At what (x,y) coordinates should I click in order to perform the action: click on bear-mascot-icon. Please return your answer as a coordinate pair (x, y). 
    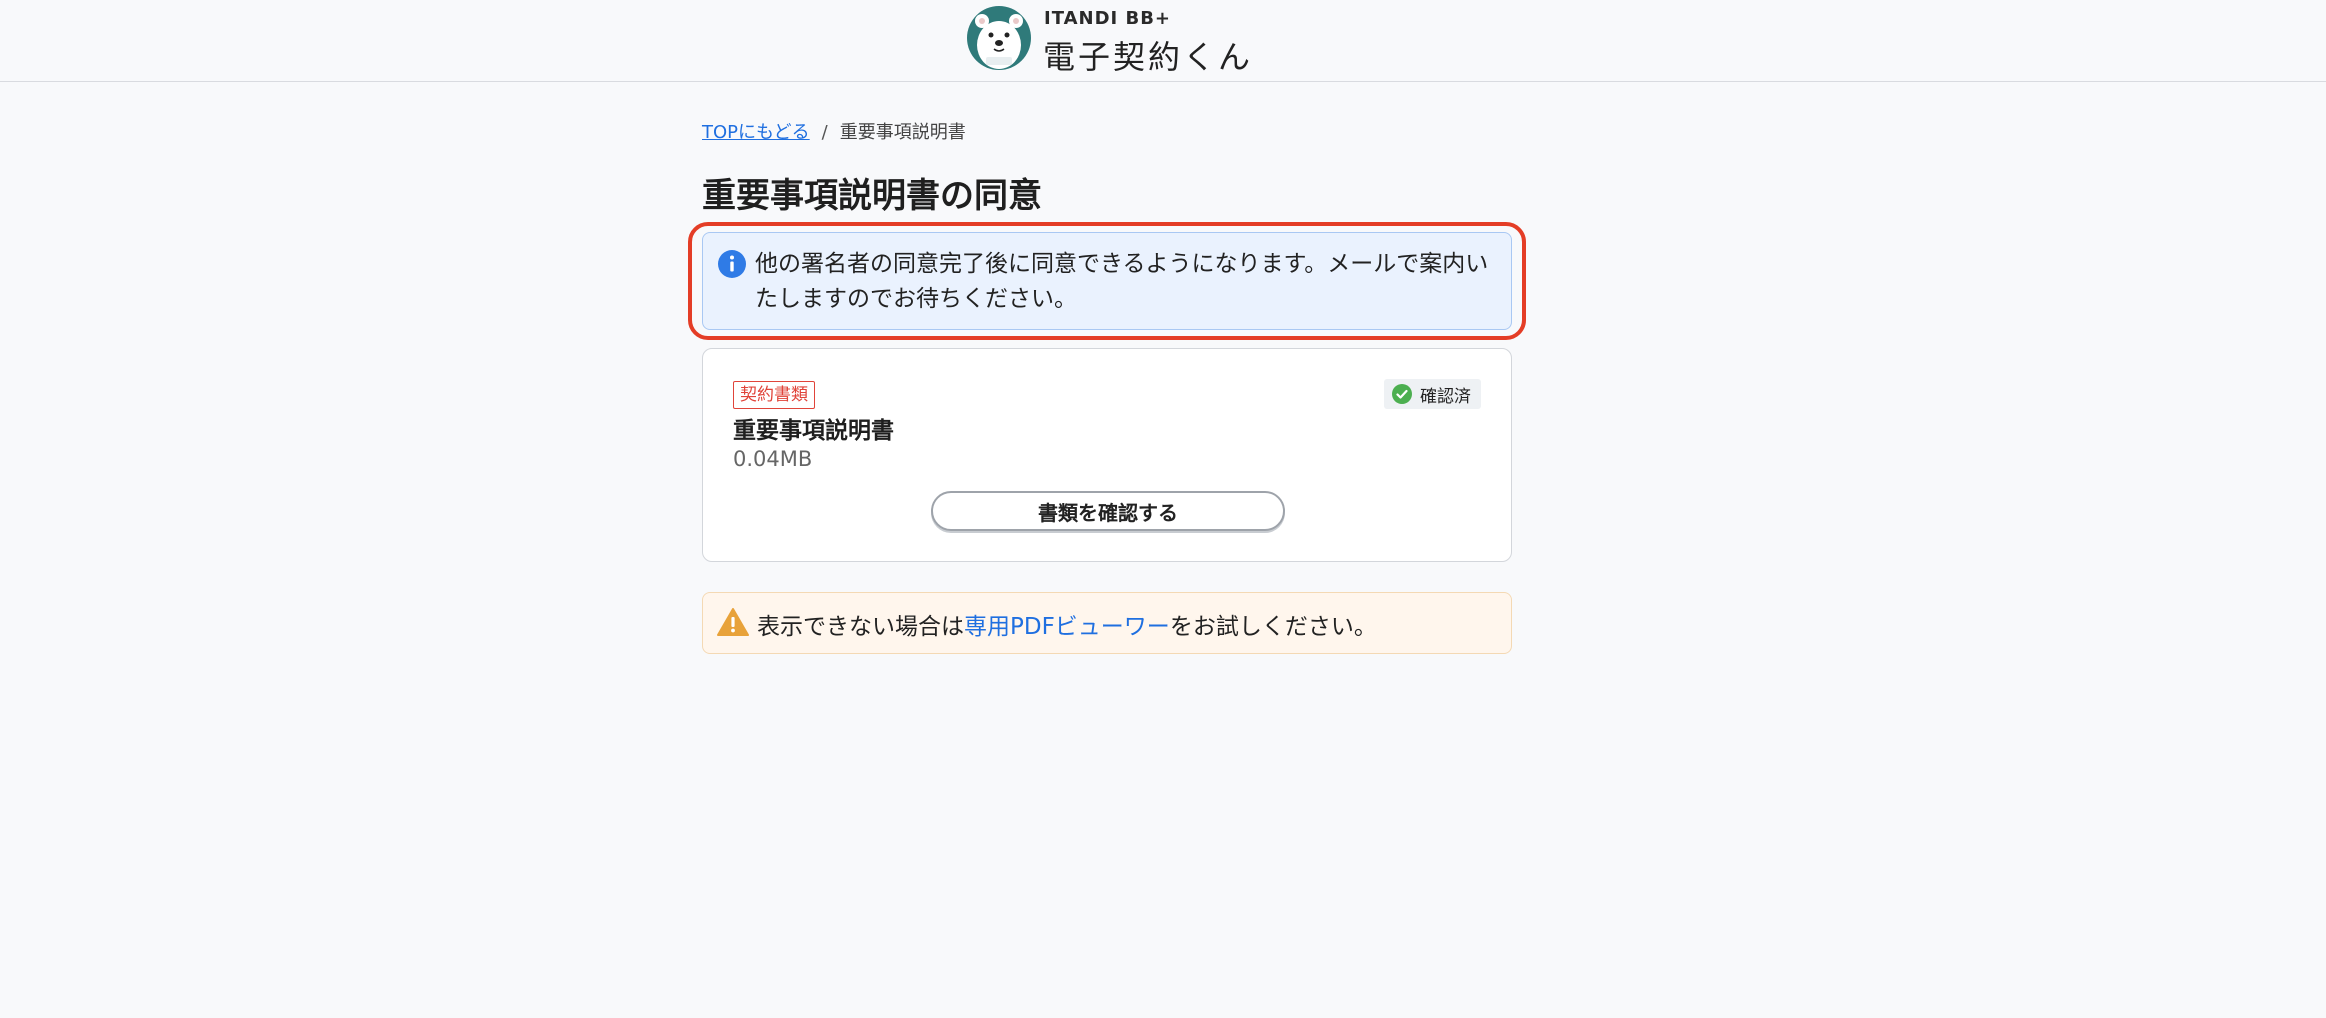
    Looking at the image, I should click on (999, 38).